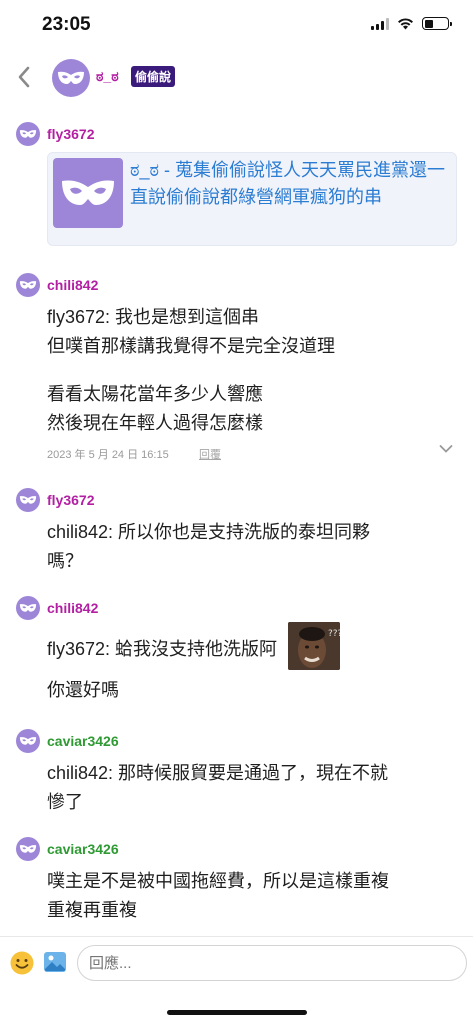 This screenshot has width=473, height=1024. I want to click on link-card-text: ಠ_ಠ - 蒐集偷偷說怪人天天罵民進黨還一直說偷偷說都綠營網軍瘋狗的串, so click(288, 184).